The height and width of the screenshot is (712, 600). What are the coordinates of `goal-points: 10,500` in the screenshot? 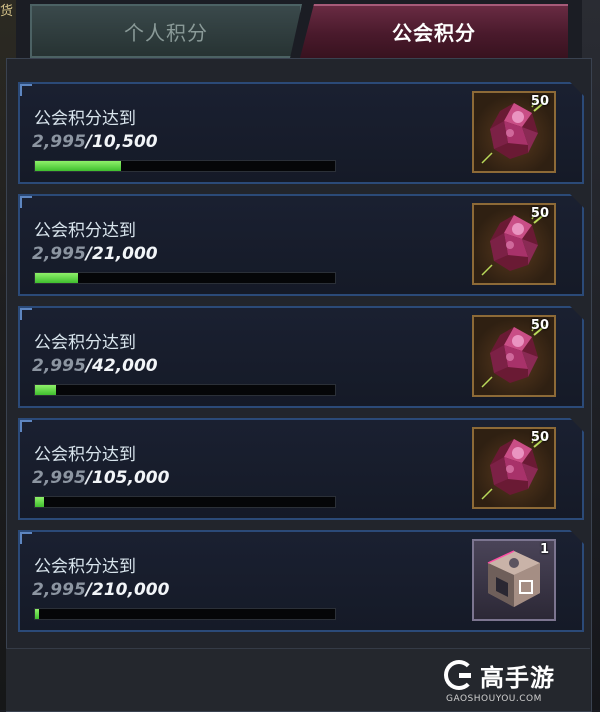 It's located at (125, 142).